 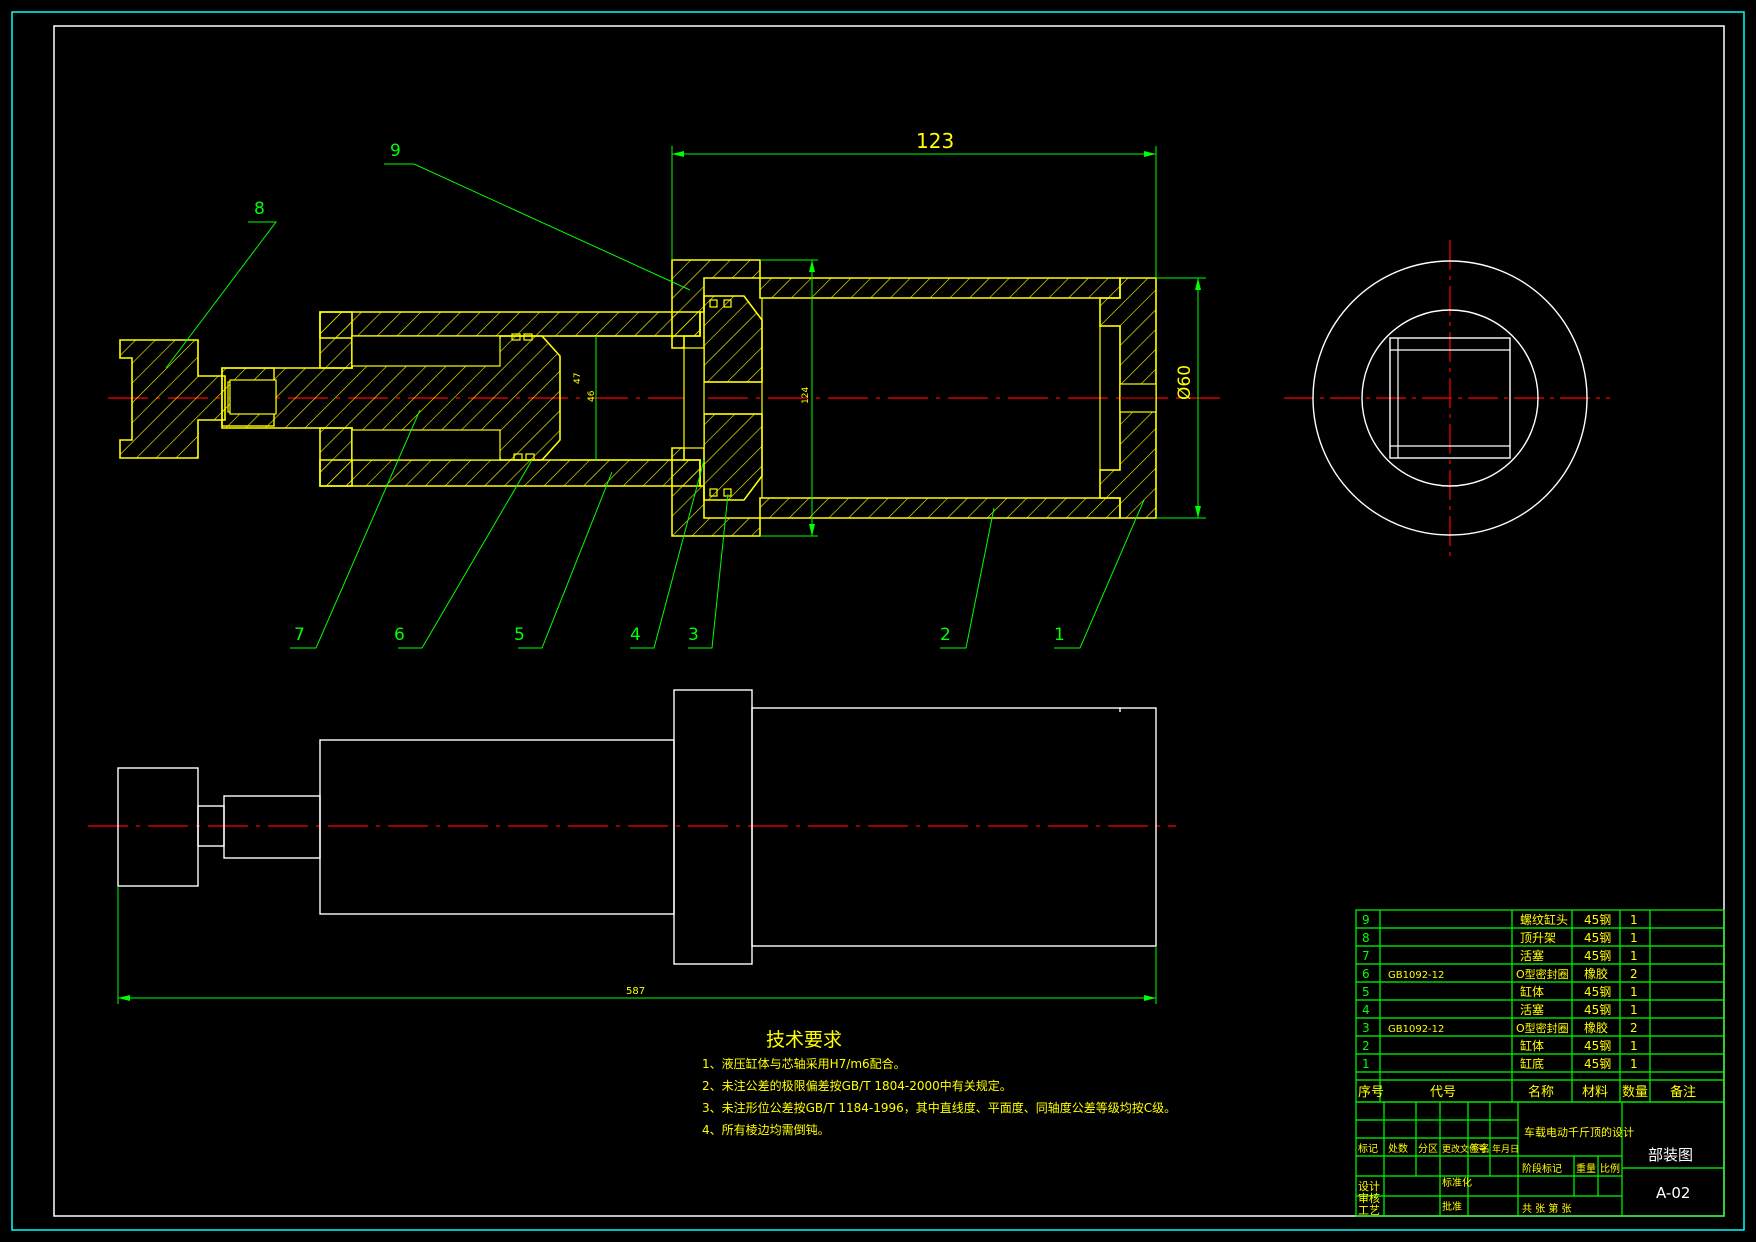 What do you see at coordinates (1634, 1046) in the screenshot?
I see `bom-row-2-qty: 1` at bounding box center [1634, 1046].